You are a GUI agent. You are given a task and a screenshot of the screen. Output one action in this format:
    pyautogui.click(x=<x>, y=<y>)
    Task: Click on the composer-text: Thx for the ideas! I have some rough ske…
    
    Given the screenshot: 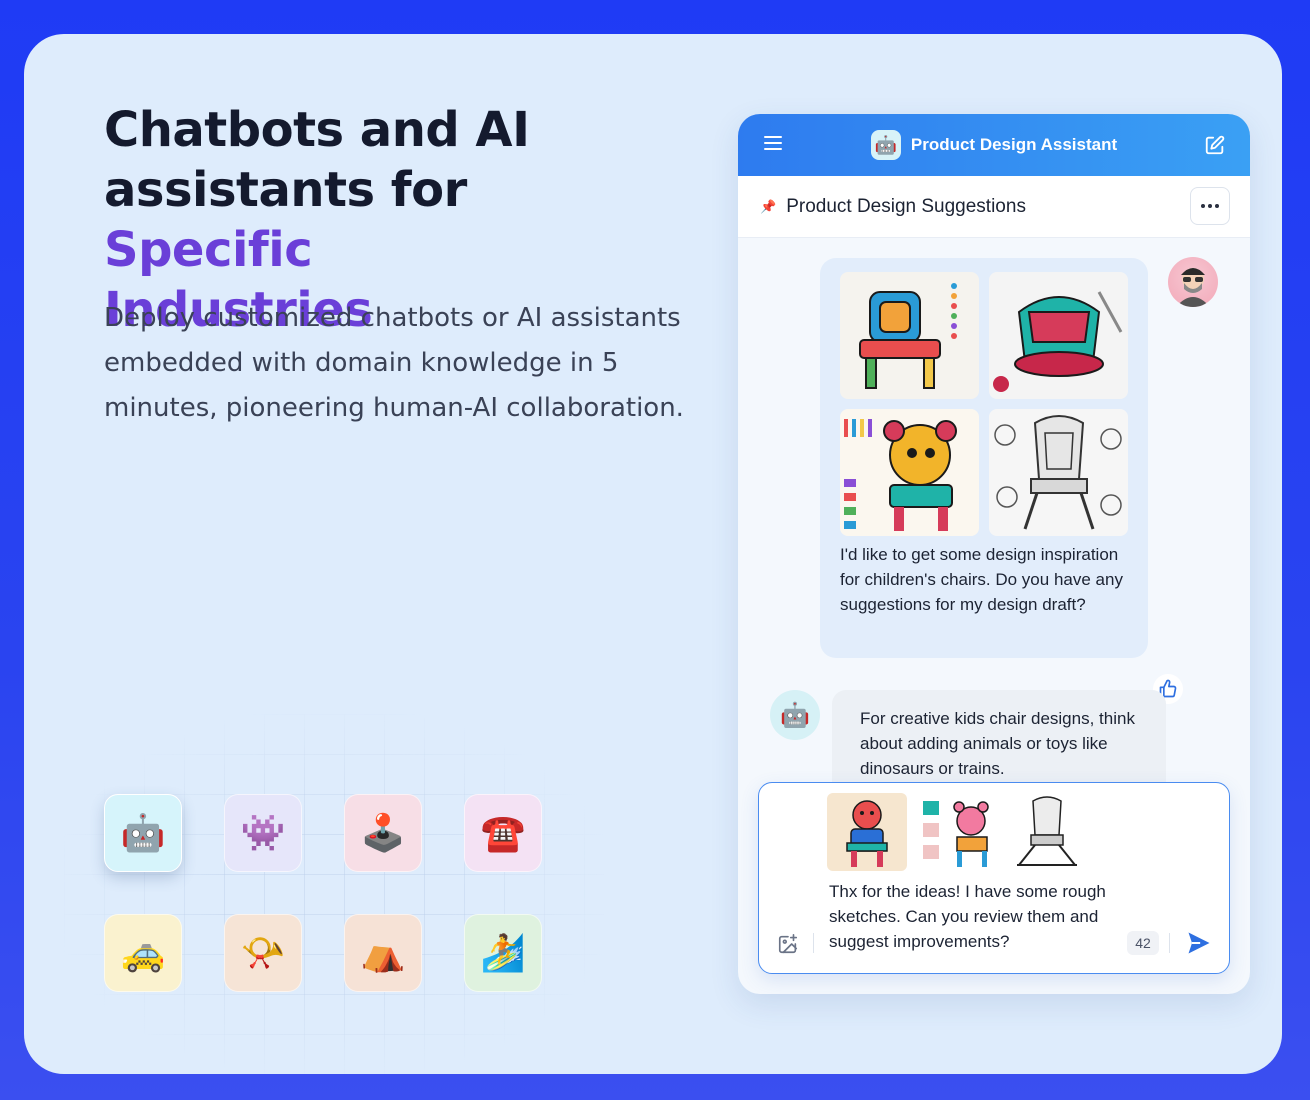 What is the action you would take?
    pyautogui.click(x=974, y=916)
    